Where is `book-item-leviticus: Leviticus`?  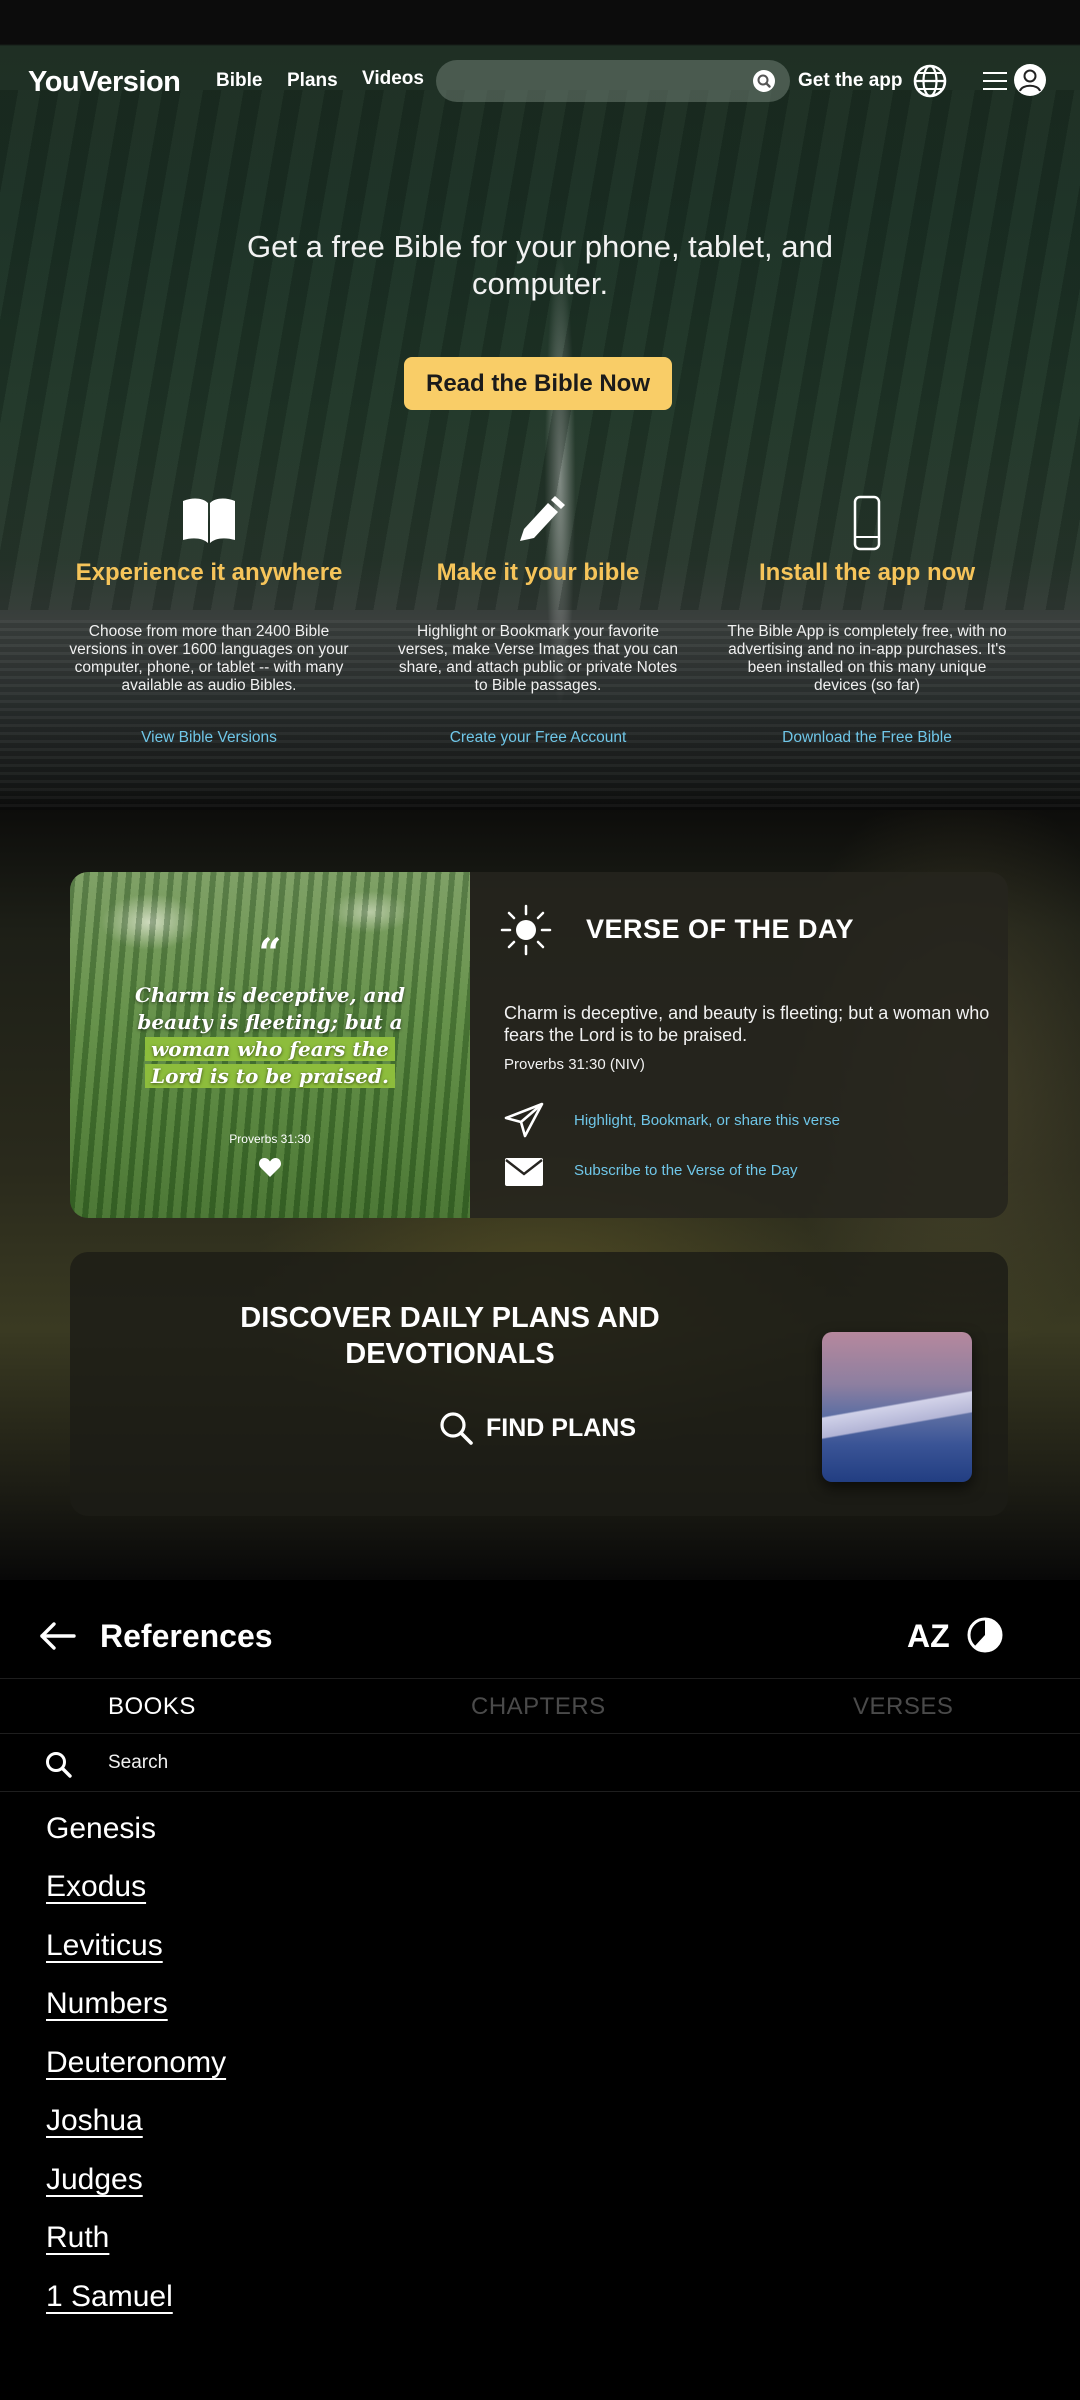
book-item-leviticus: Leviticus is located at coordinates (104, 1946).